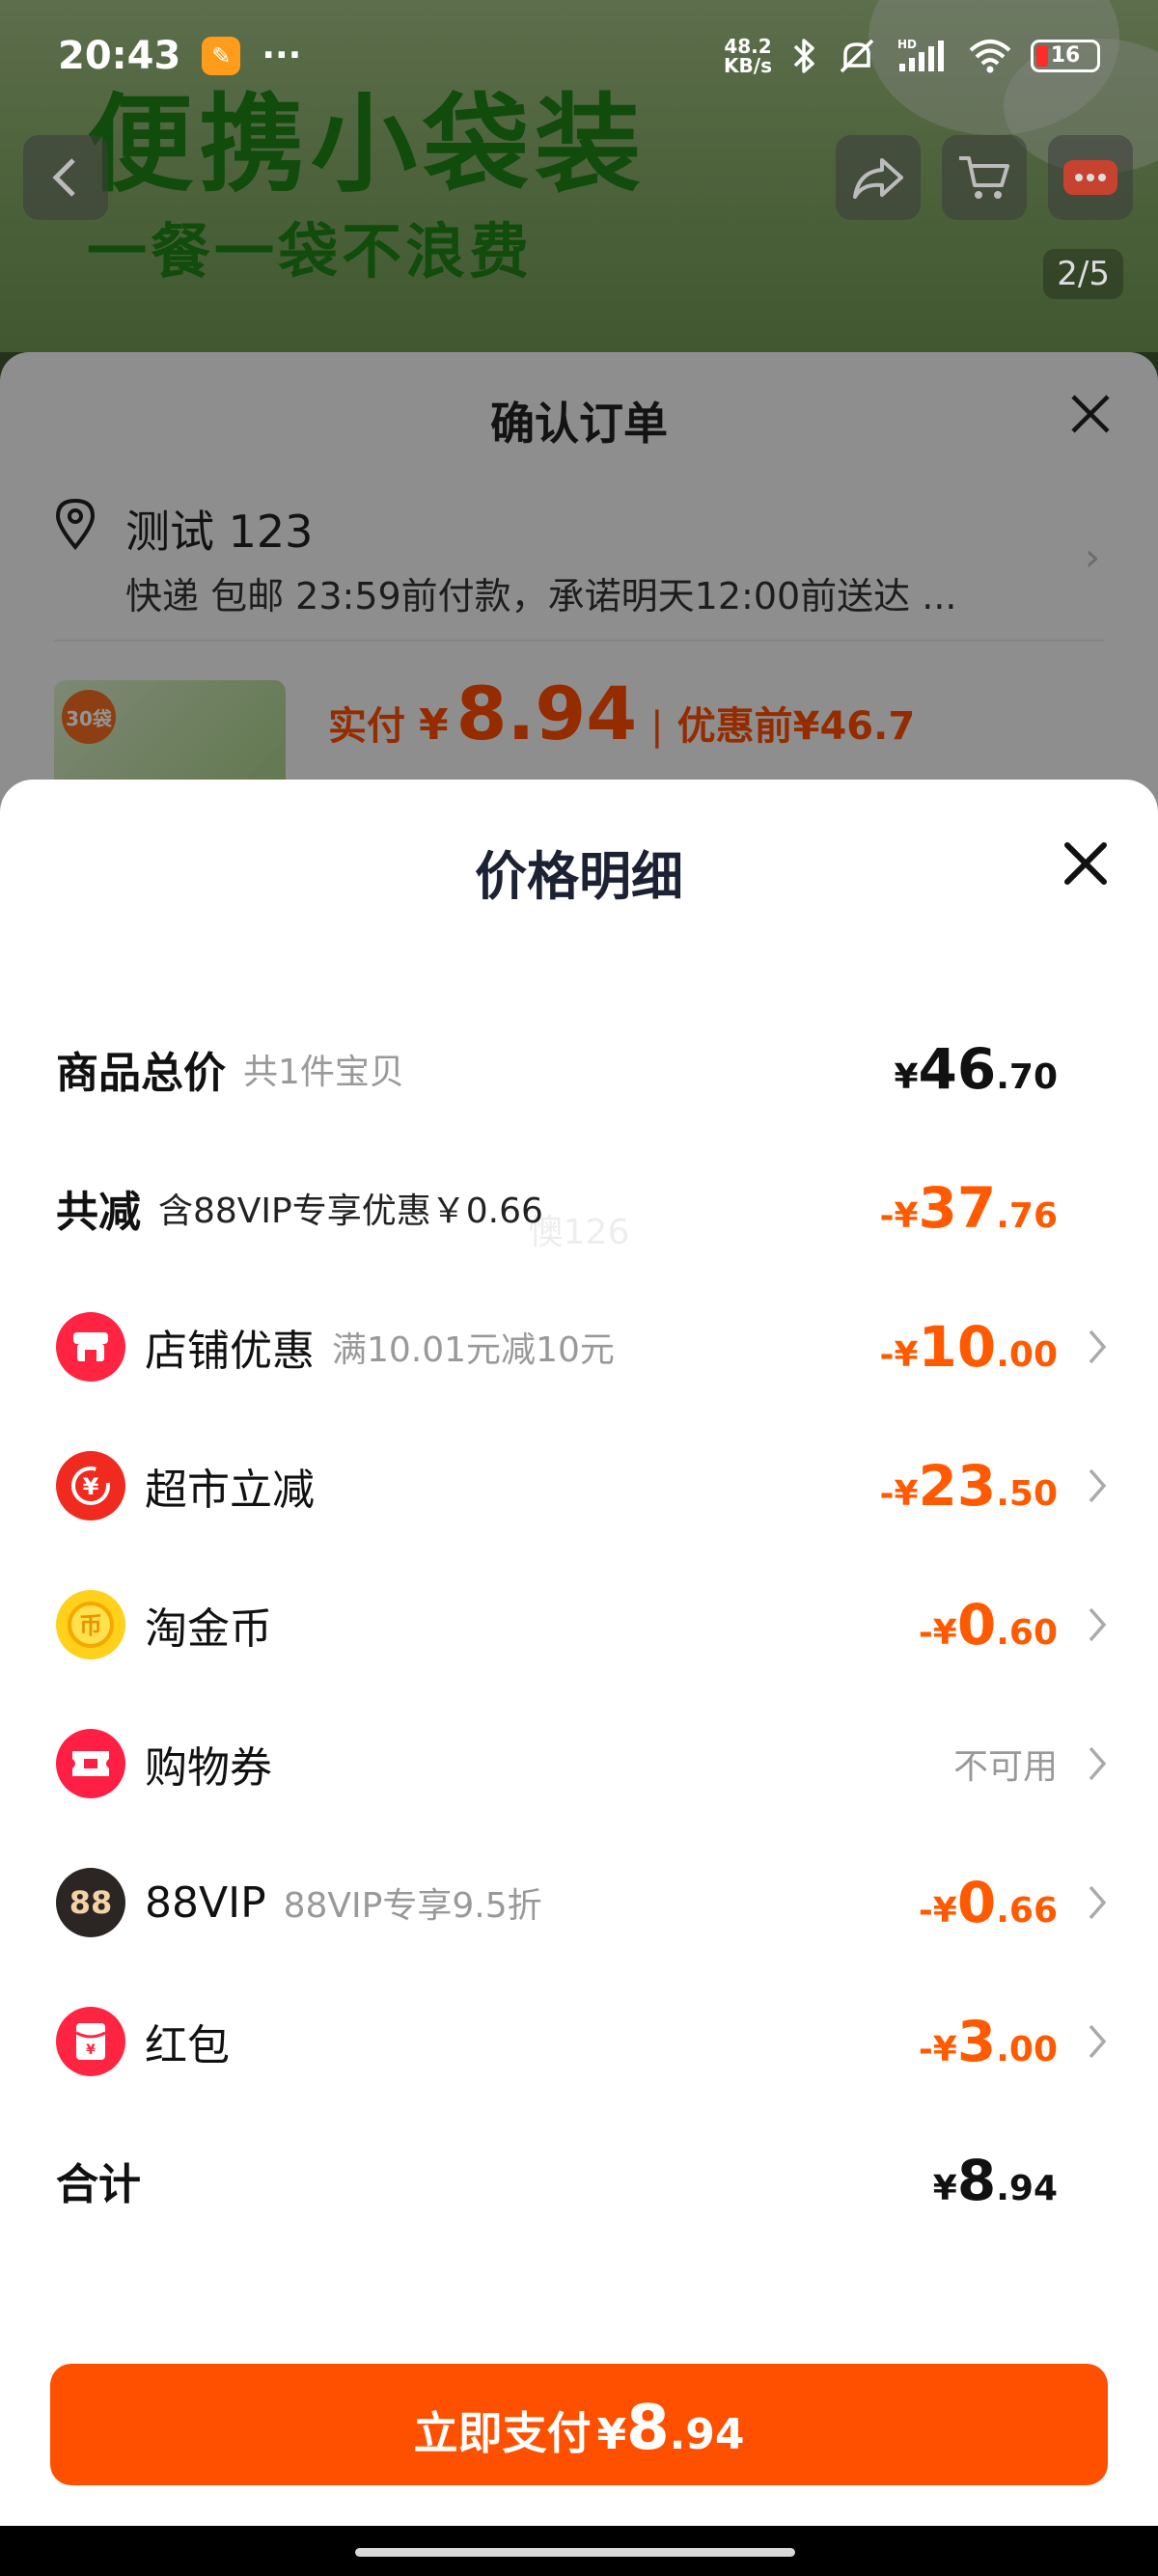 Image resolution: width=1158 pixels, height=2576 pixels. Describe the element at coordinates (611, 2435) in the screenshot. I see `pay-prefix: ¥` at that location.